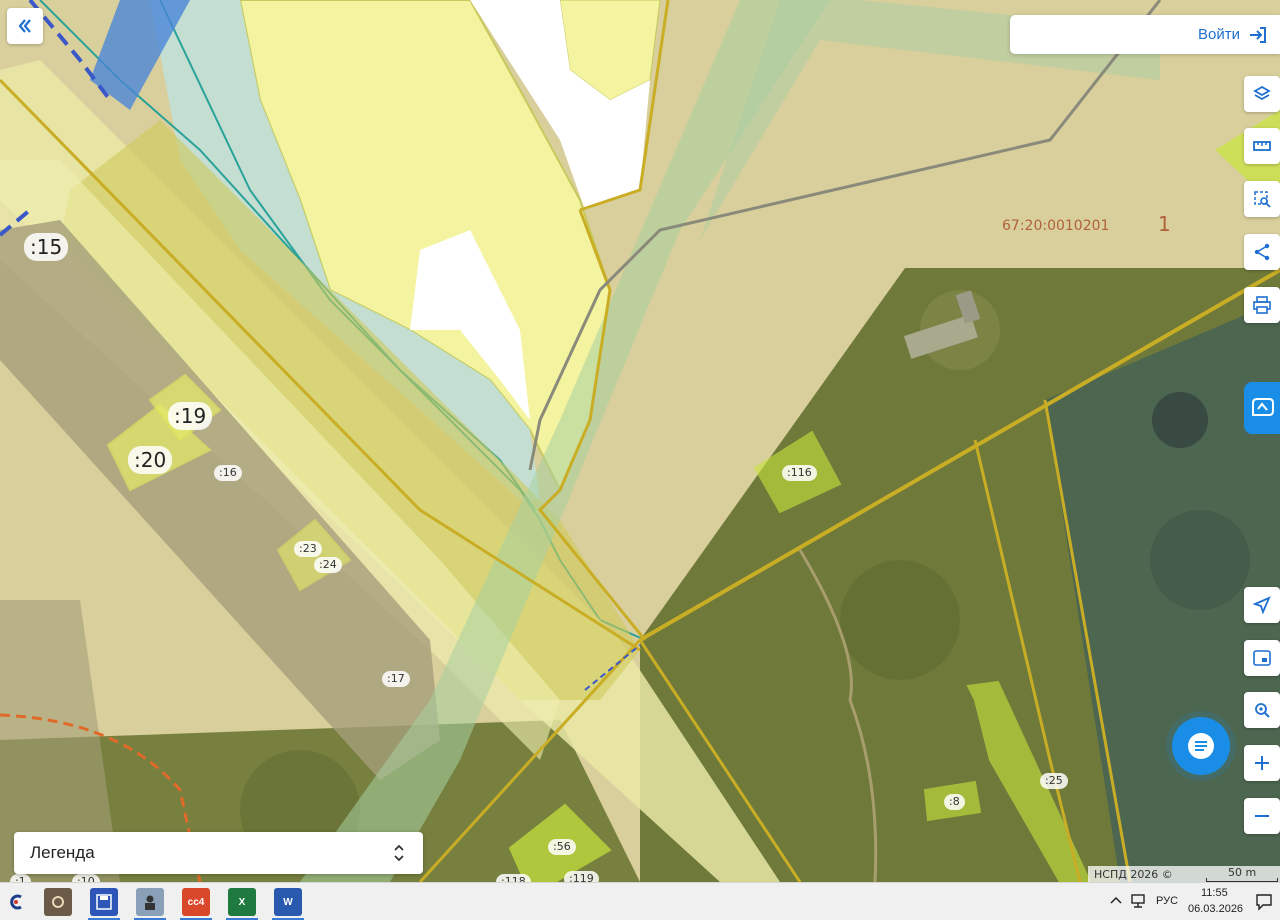 This screenshot has height=920, width=1280. I want to click on geo-search-button, so click(1262, 710).